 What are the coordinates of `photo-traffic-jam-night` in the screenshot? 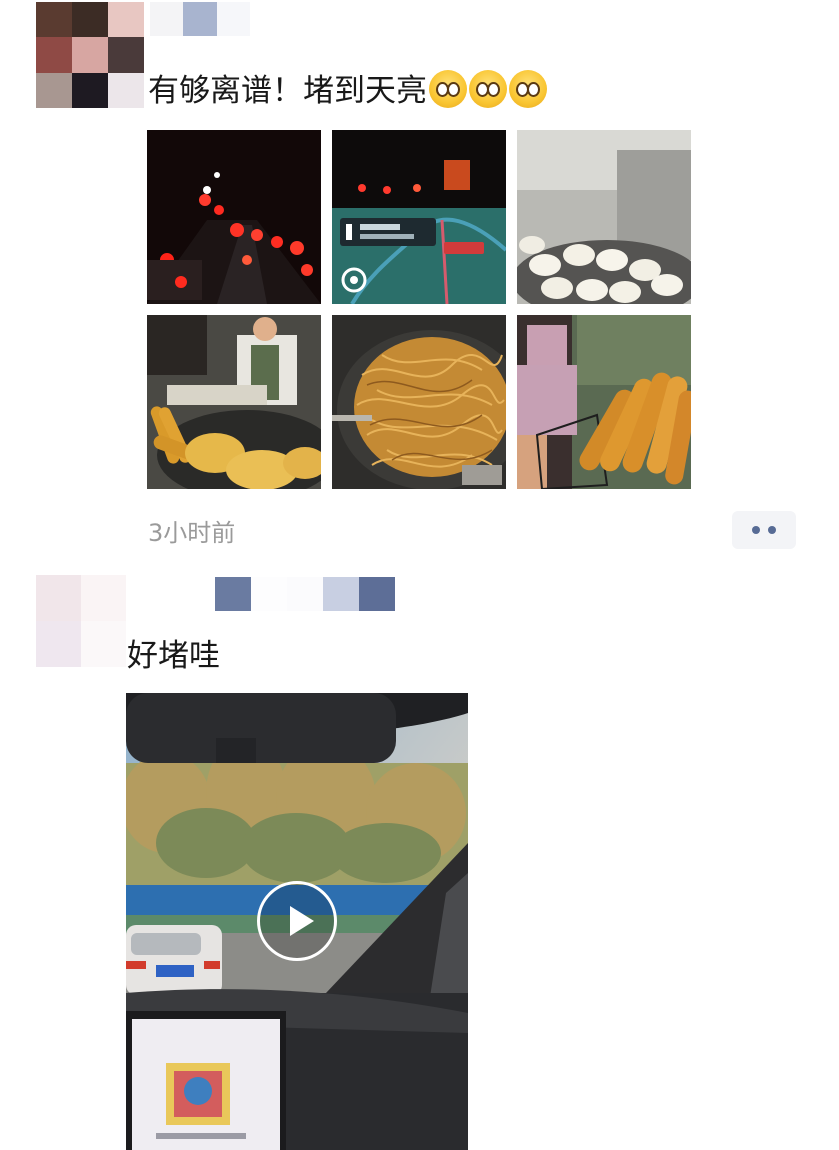 It's located at (234, 217).